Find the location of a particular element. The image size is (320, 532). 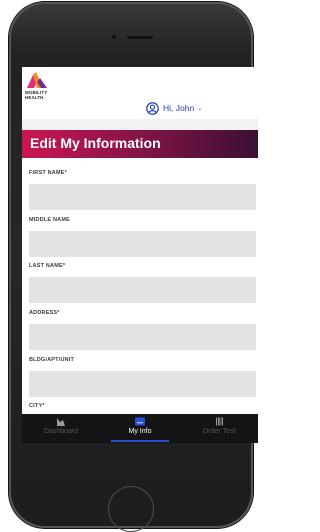

tab-my-info: My Info is located at coordinates (140, 428).